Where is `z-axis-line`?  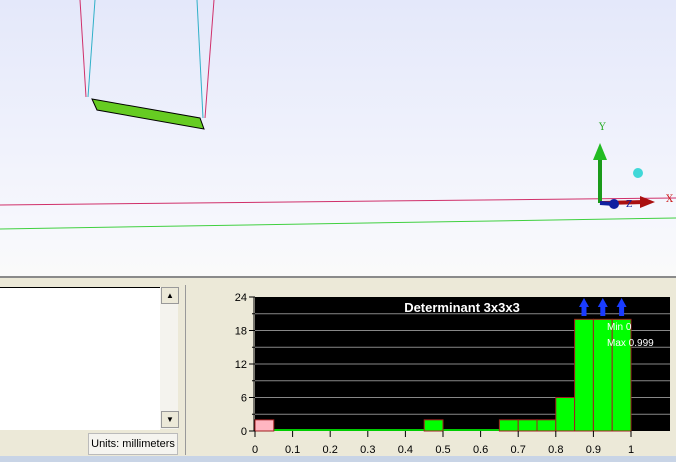
z-axis-line is located at coordinates (338, 223).